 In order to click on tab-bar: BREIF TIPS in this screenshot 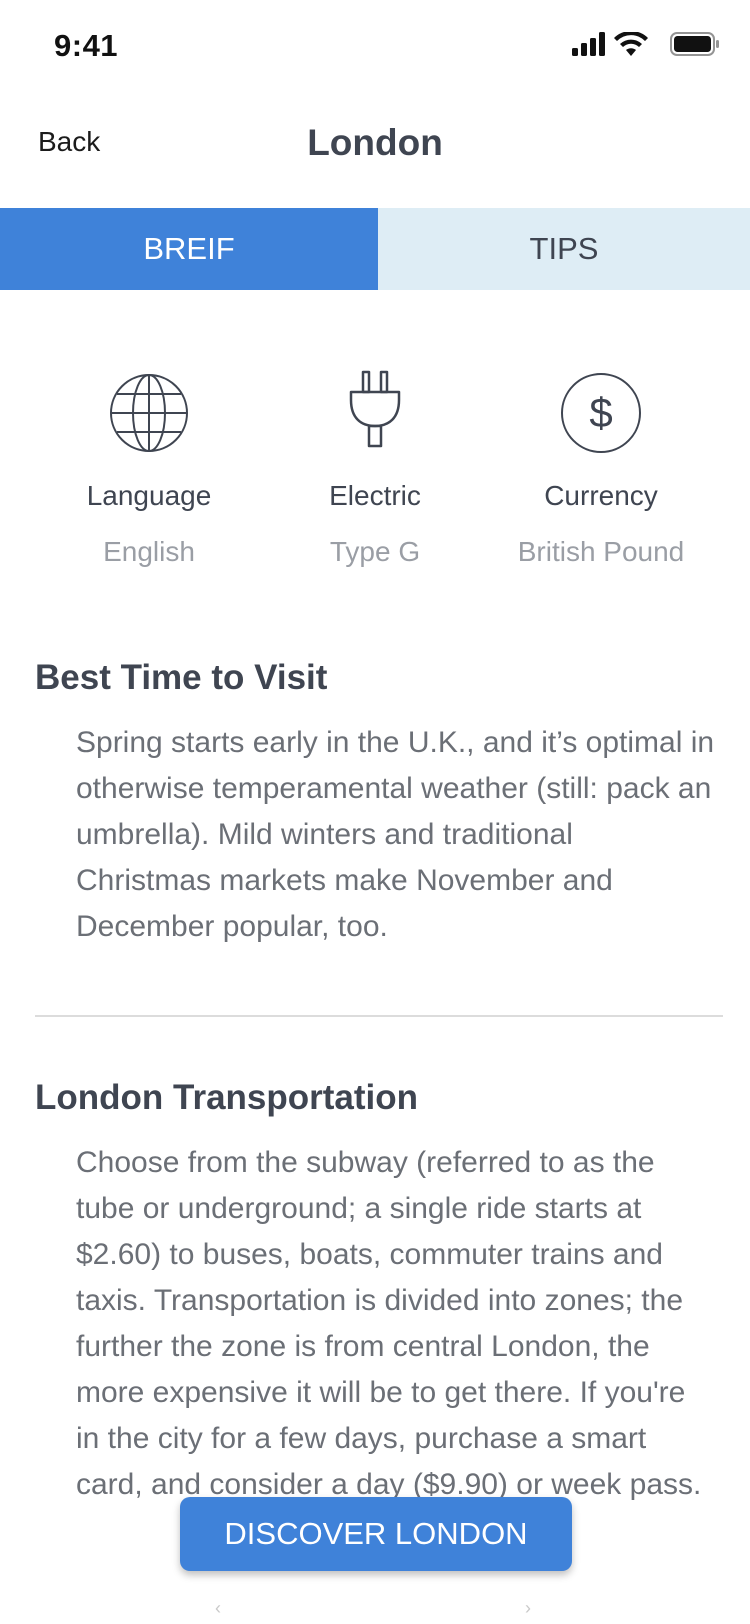, I will do `click(375, 249)`.